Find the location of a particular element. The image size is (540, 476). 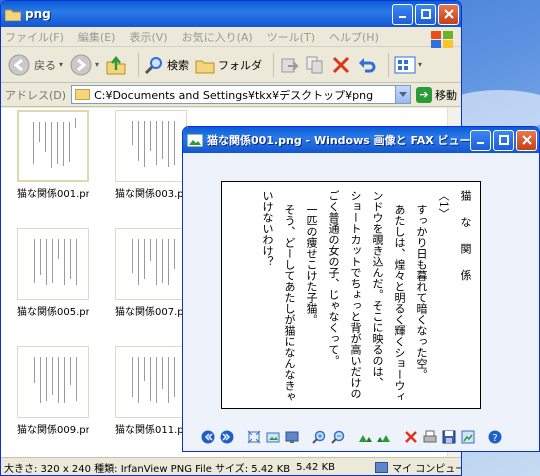

menu-view: 表示(V) is located at coordinates (148, 37).